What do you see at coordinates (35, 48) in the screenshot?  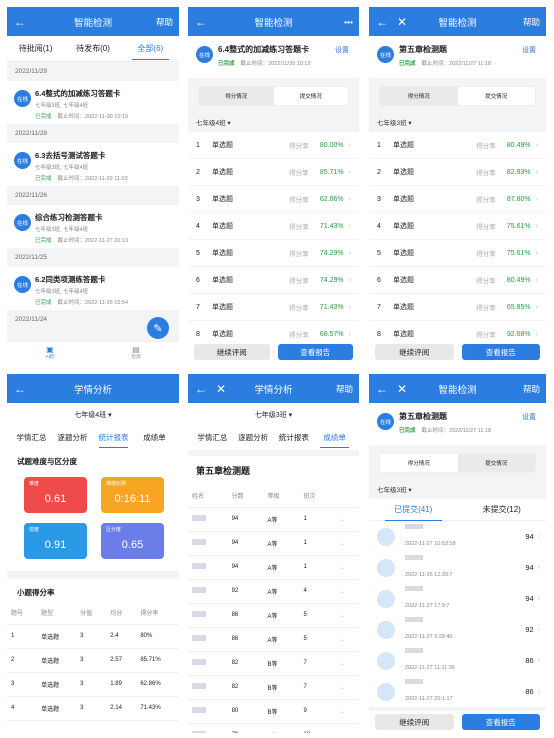 I see `tab-pending-review: 待批阅(1)` at bounding box center [35, 48].